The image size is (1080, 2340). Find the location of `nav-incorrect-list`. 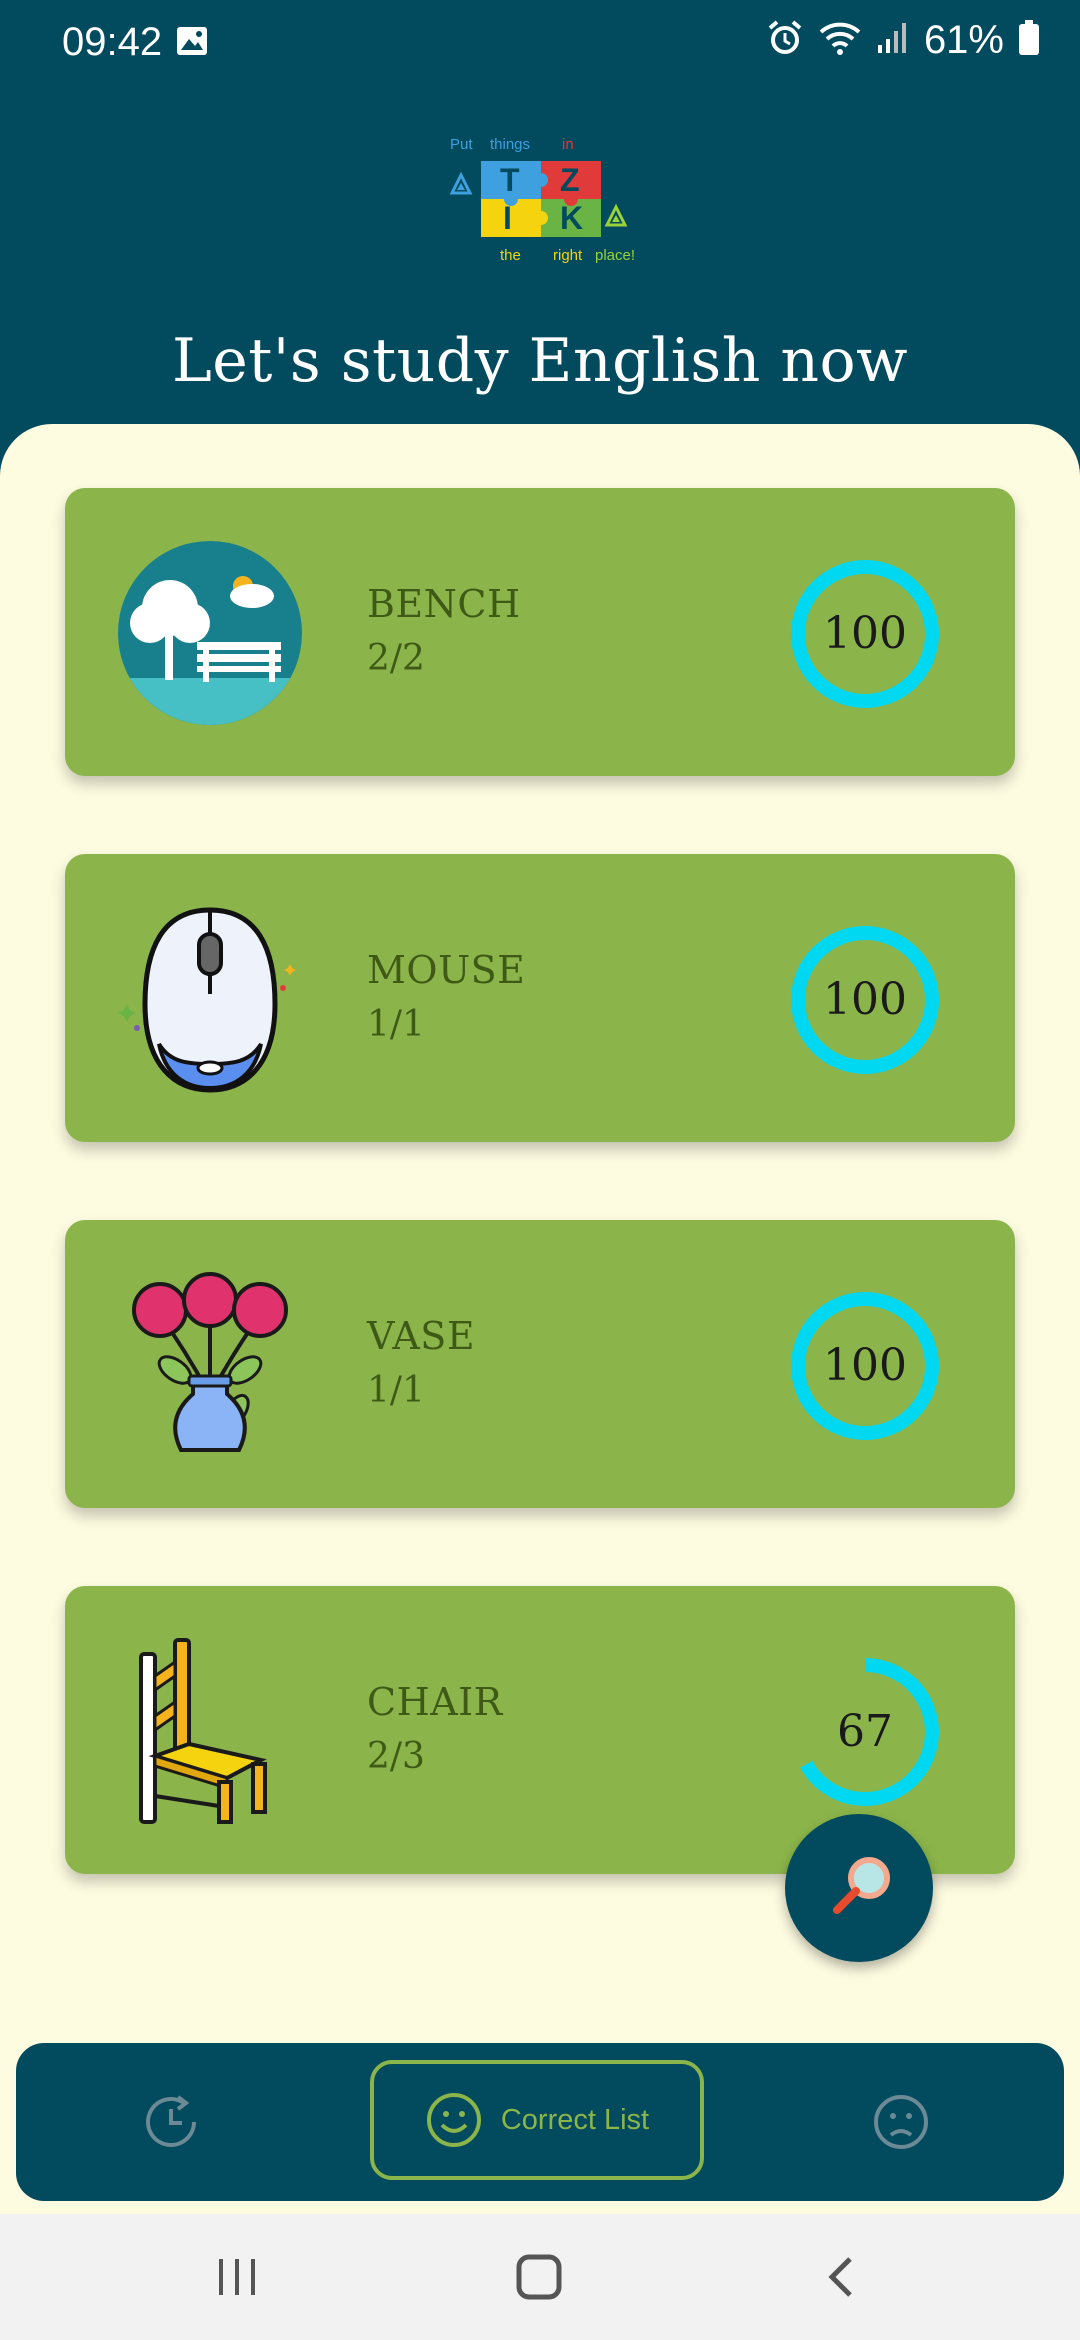

nav-incorrect-list is located at coordinates (901, 2122).